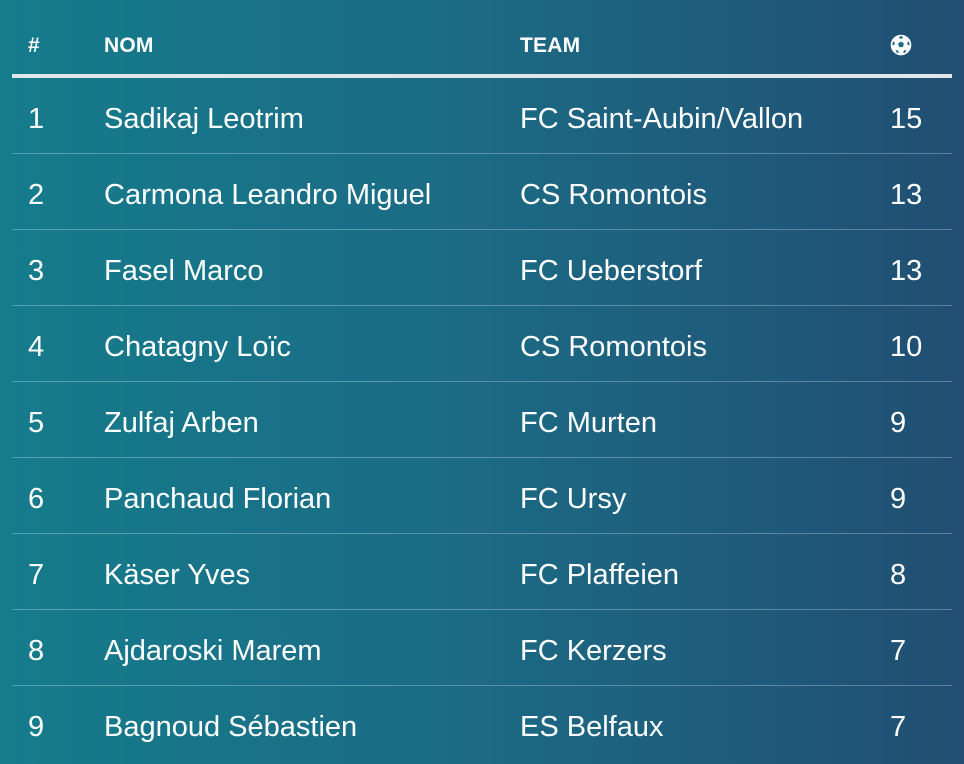  What do you see at coordinates (204, 119) in the screenshot?
I see `row-player-name: Sadikaj Leotrim` at bounding box center [204, 119].